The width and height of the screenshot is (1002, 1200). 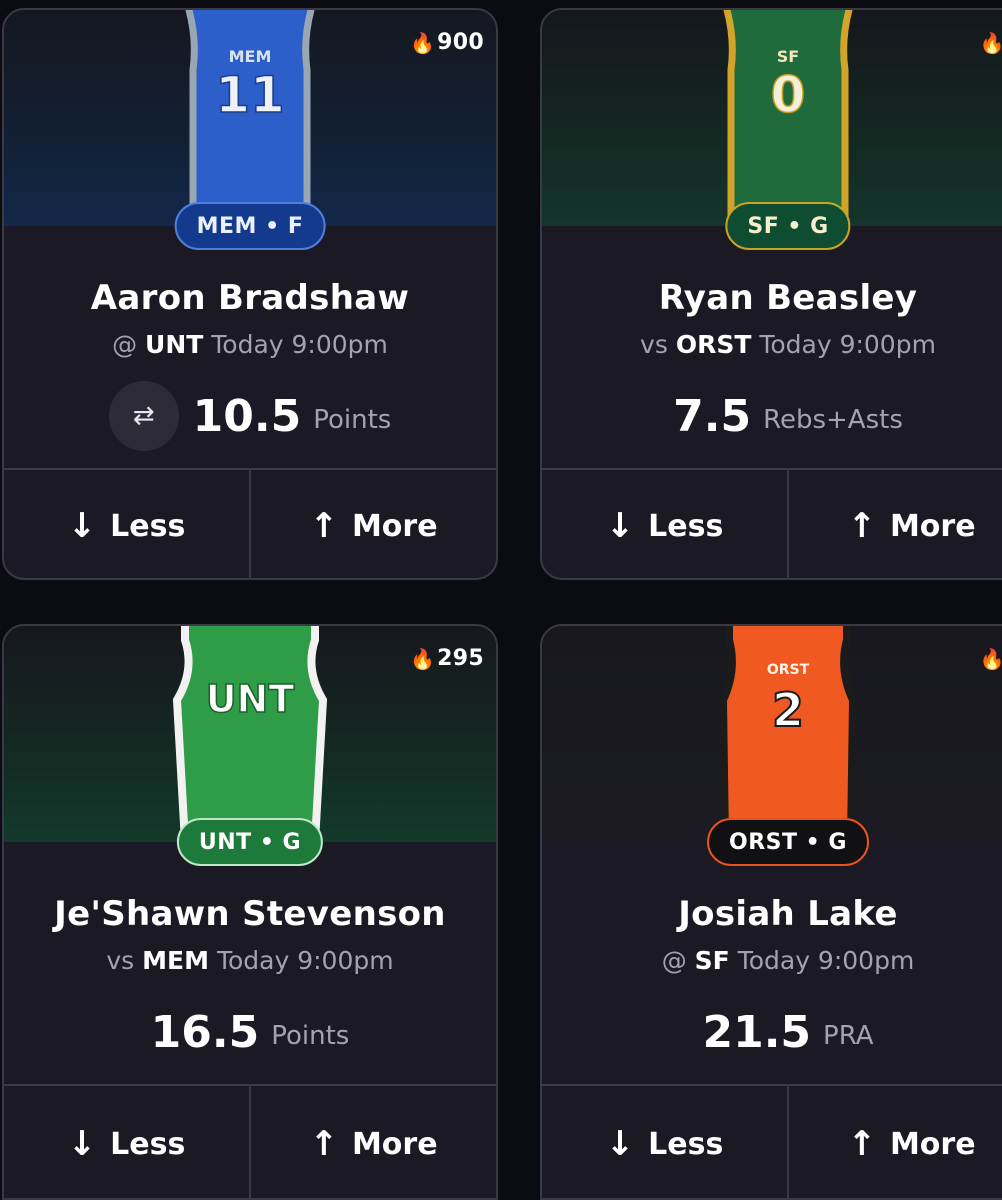 What do you see at coordinates (788, 56) in the screenshot?
I see `svg-text: SF` at bounding box center [788, 56].